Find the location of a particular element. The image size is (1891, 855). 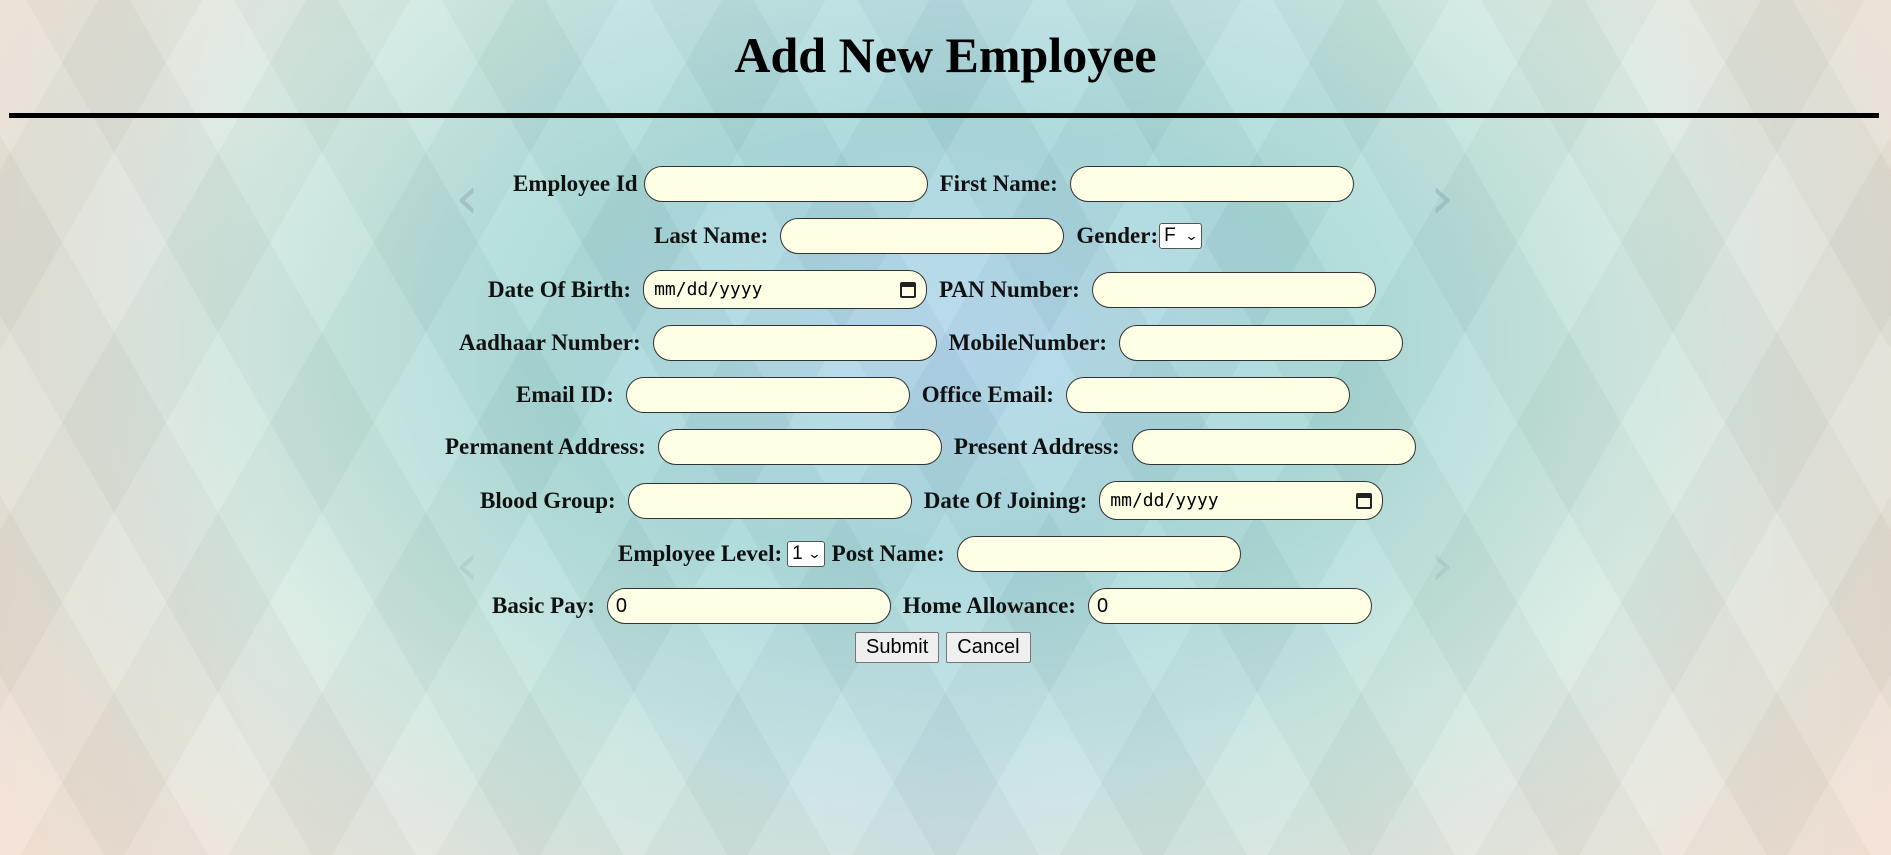

first-name-label: First Name: is located at coordinates (998, 183).